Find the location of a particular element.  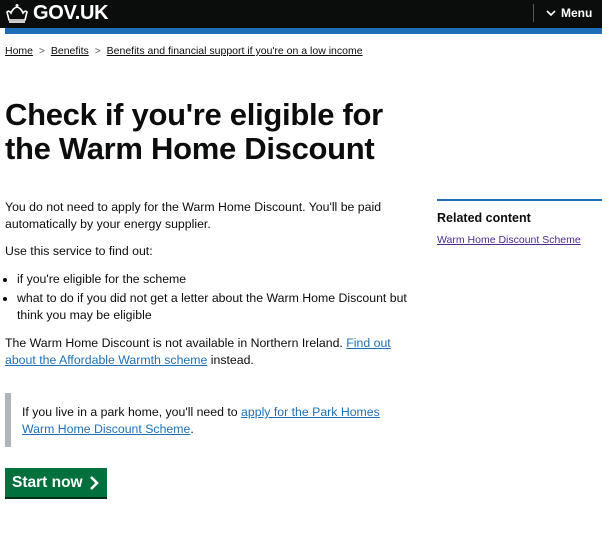

header-accent-bar is located at coordinates (303, 31).